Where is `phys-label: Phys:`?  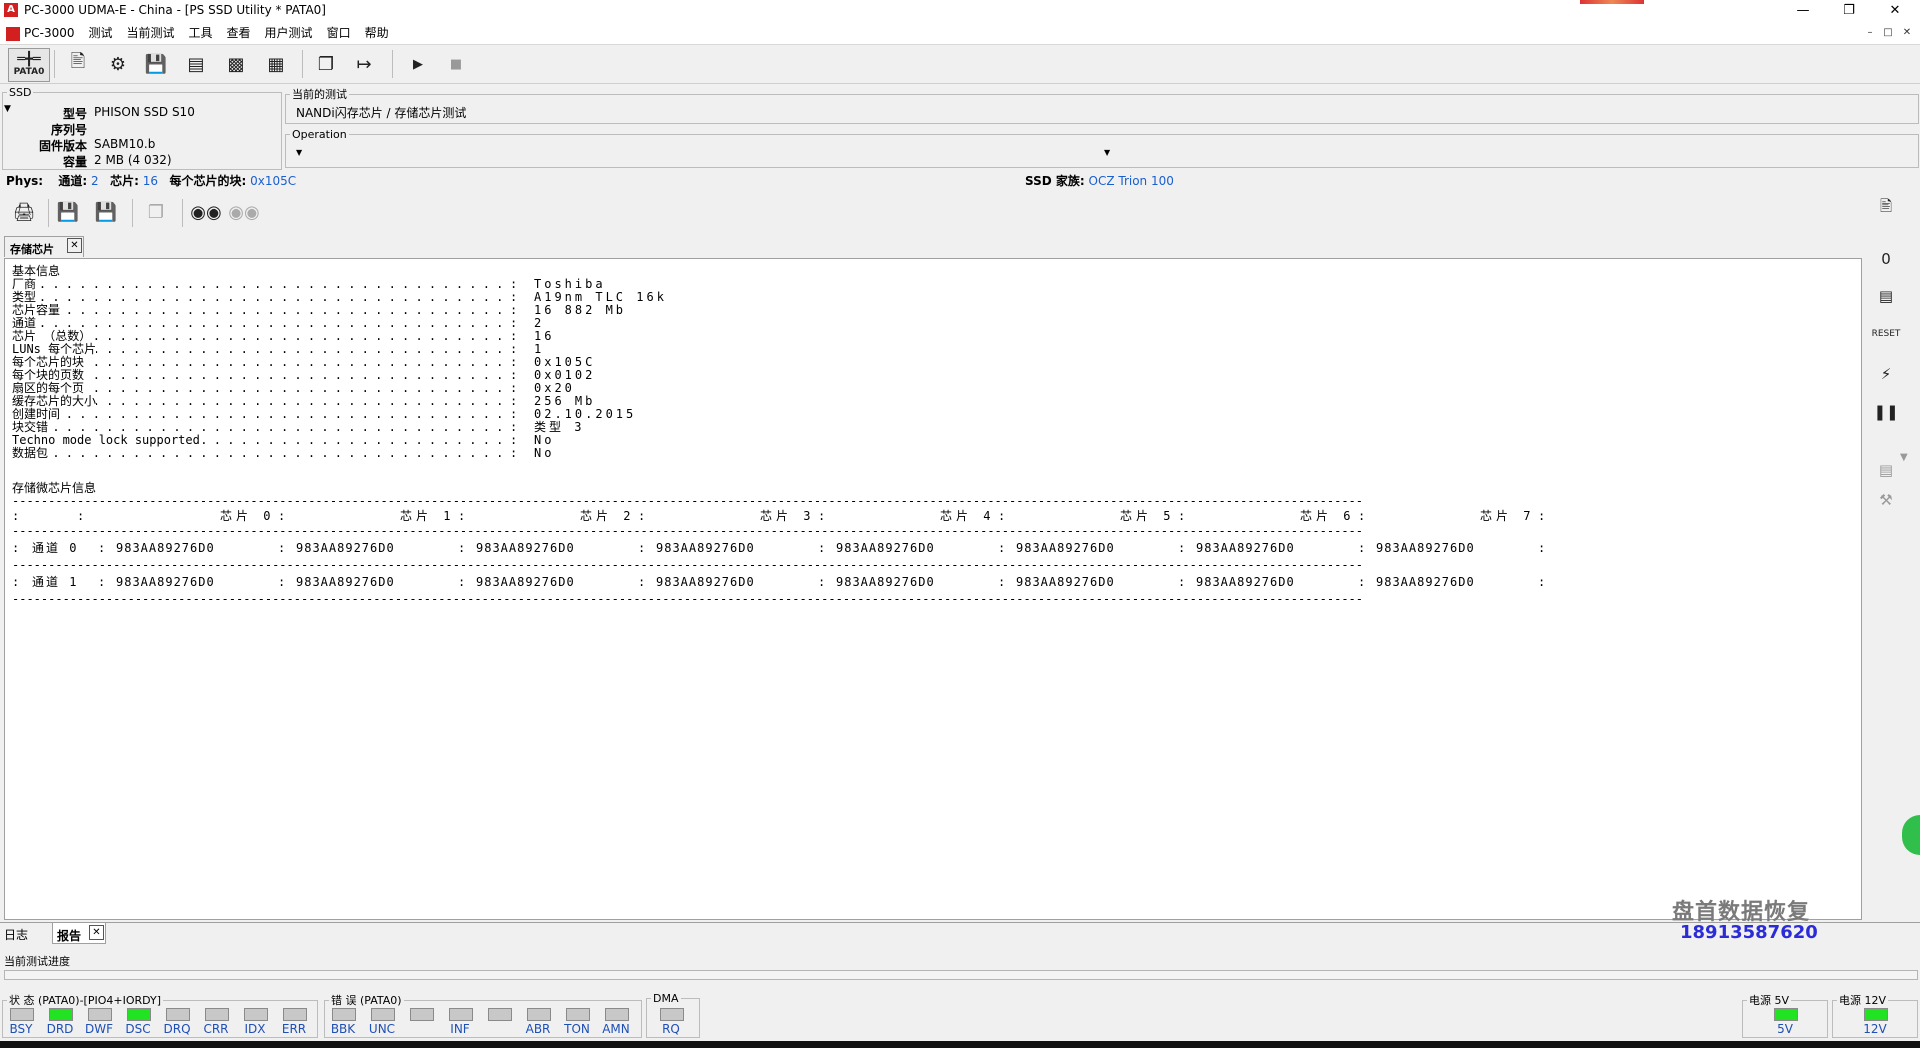
phys-label: Phys: is located at coordinates (25, 181).